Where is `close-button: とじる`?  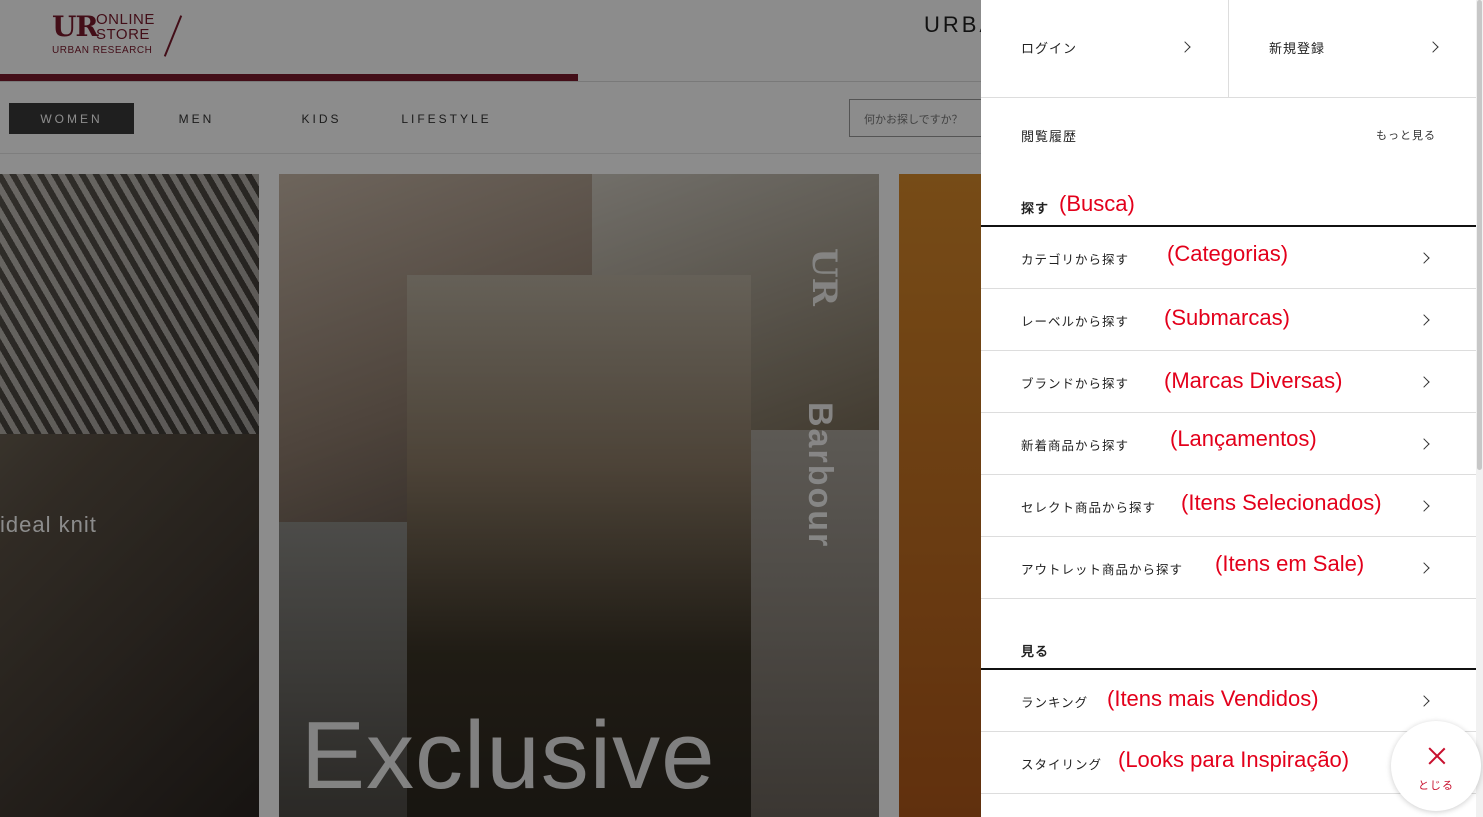 close-button: とじる is located at coordinates (1436, 766).